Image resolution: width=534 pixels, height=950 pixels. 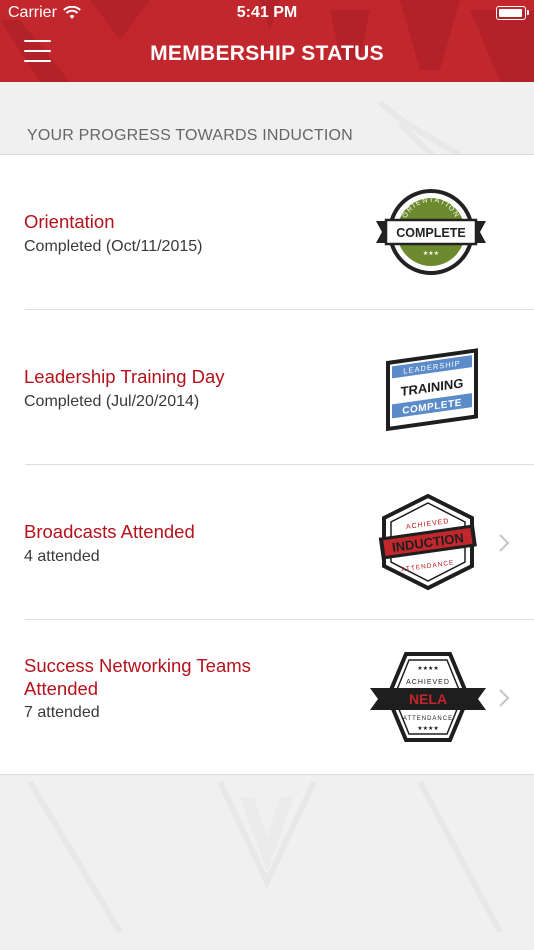 I want to click on item-title: Orientation, so click(x=69, y=221).